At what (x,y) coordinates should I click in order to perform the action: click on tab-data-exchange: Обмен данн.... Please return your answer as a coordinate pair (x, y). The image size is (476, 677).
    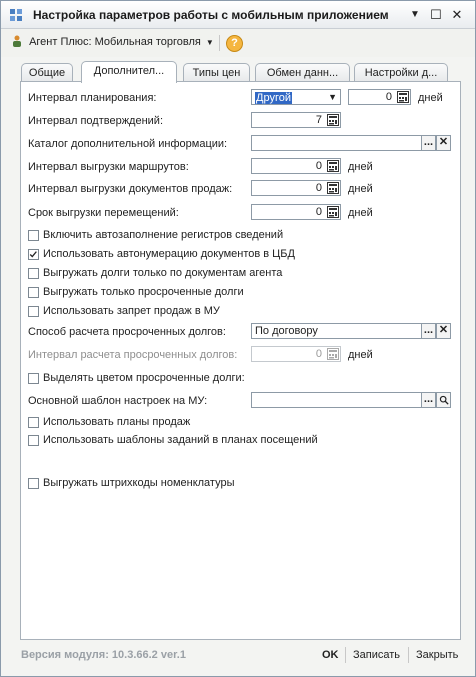
    Looking at the image, I should click on (302, 72).